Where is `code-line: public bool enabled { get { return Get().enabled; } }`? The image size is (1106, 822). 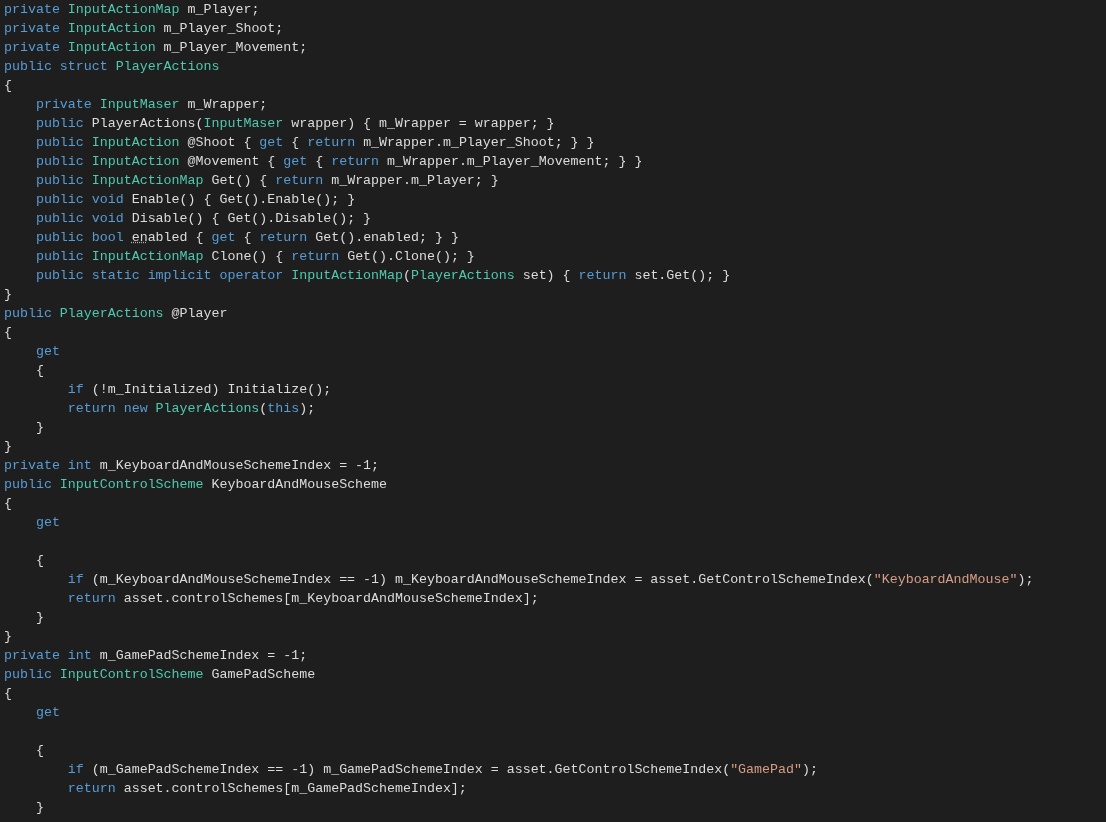
code-line: public bool enabled { get { return Get().enabled; } } is located at coordinates (246, 238).